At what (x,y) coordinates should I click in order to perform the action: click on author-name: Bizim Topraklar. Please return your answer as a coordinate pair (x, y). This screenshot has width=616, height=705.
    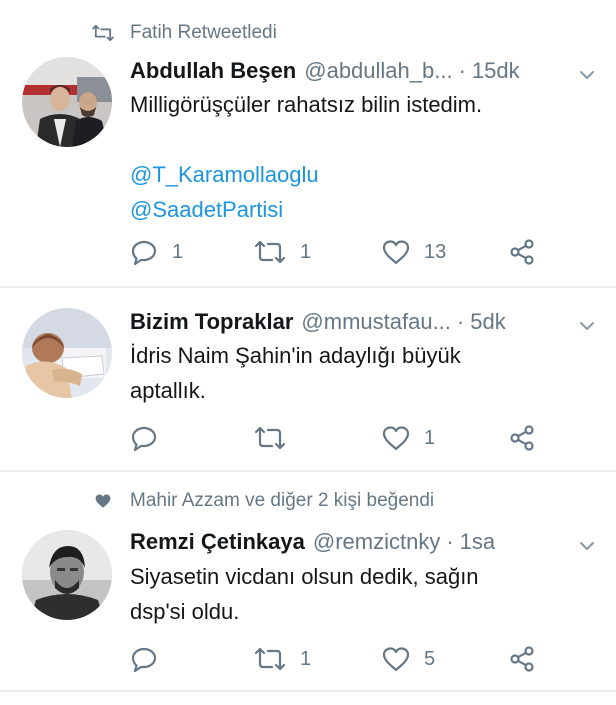
    Looking at the image, I should click on (211, 322).